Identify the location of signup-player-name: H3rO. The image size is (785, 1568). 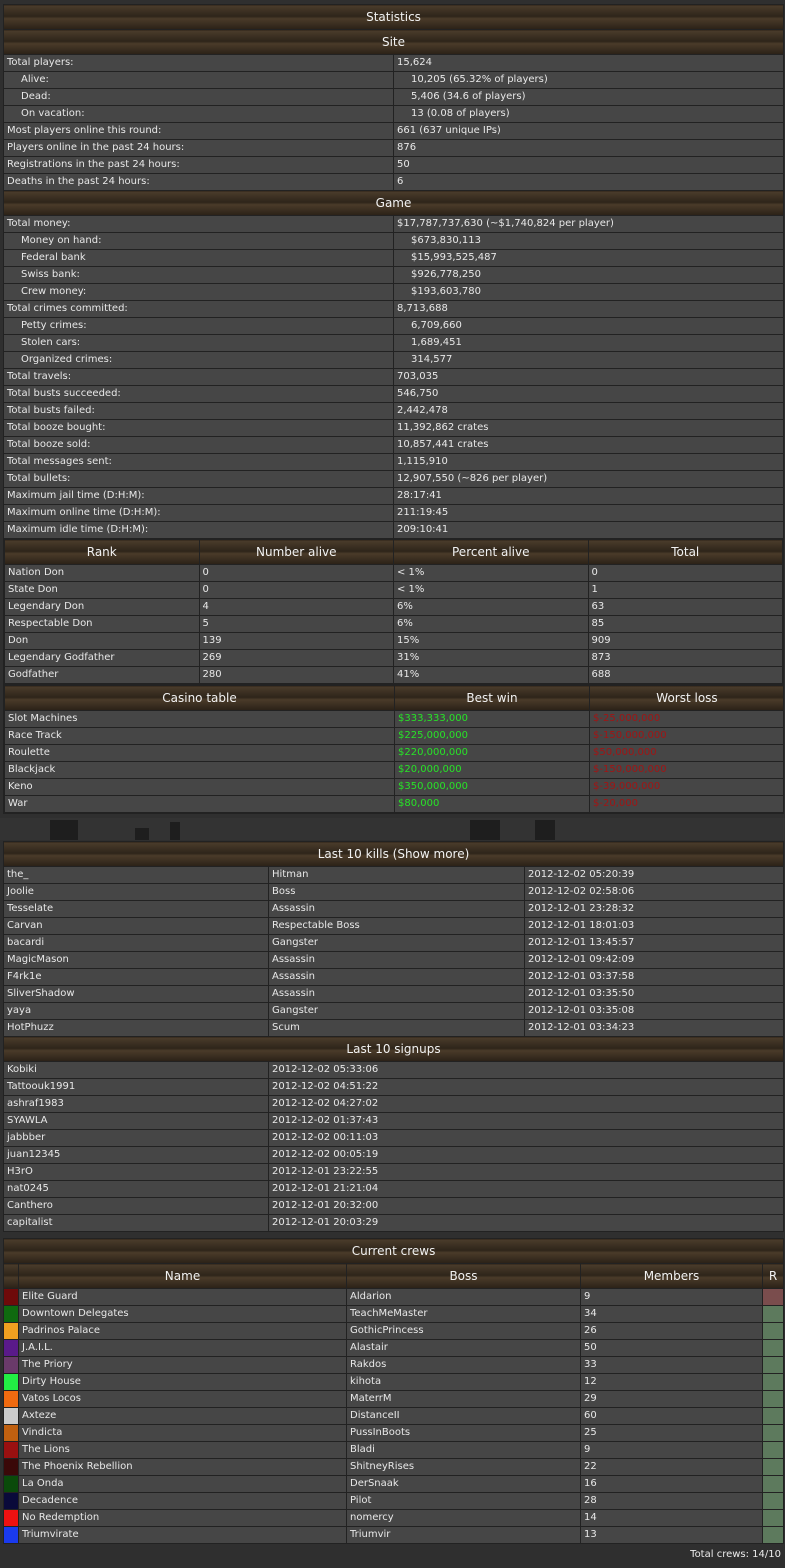
(136, 1172).